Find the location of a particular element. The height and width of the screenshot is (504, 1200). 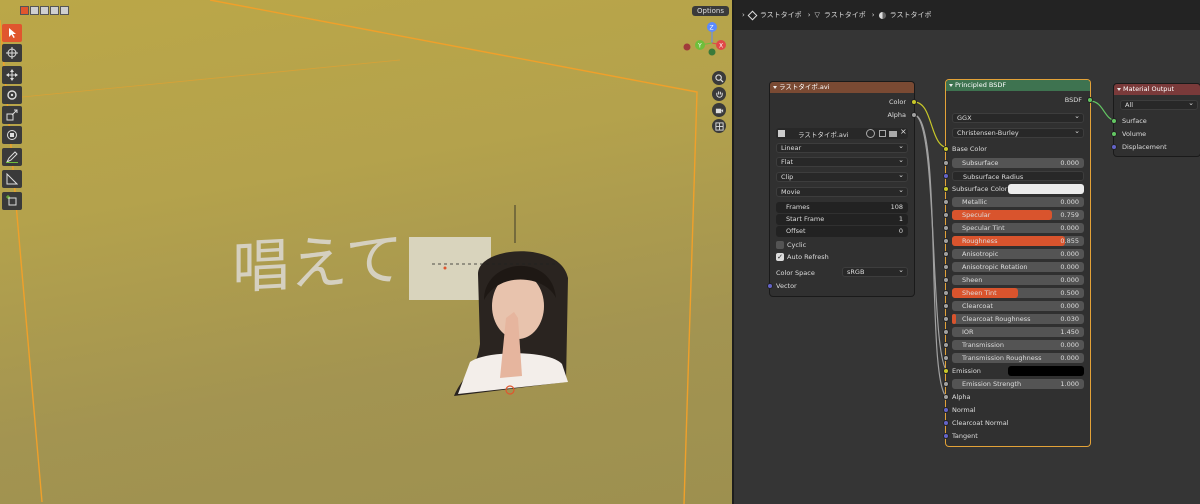

bsdf-field: Clearcoat Roughness 0.030 is located at coordinates (1018, 319).